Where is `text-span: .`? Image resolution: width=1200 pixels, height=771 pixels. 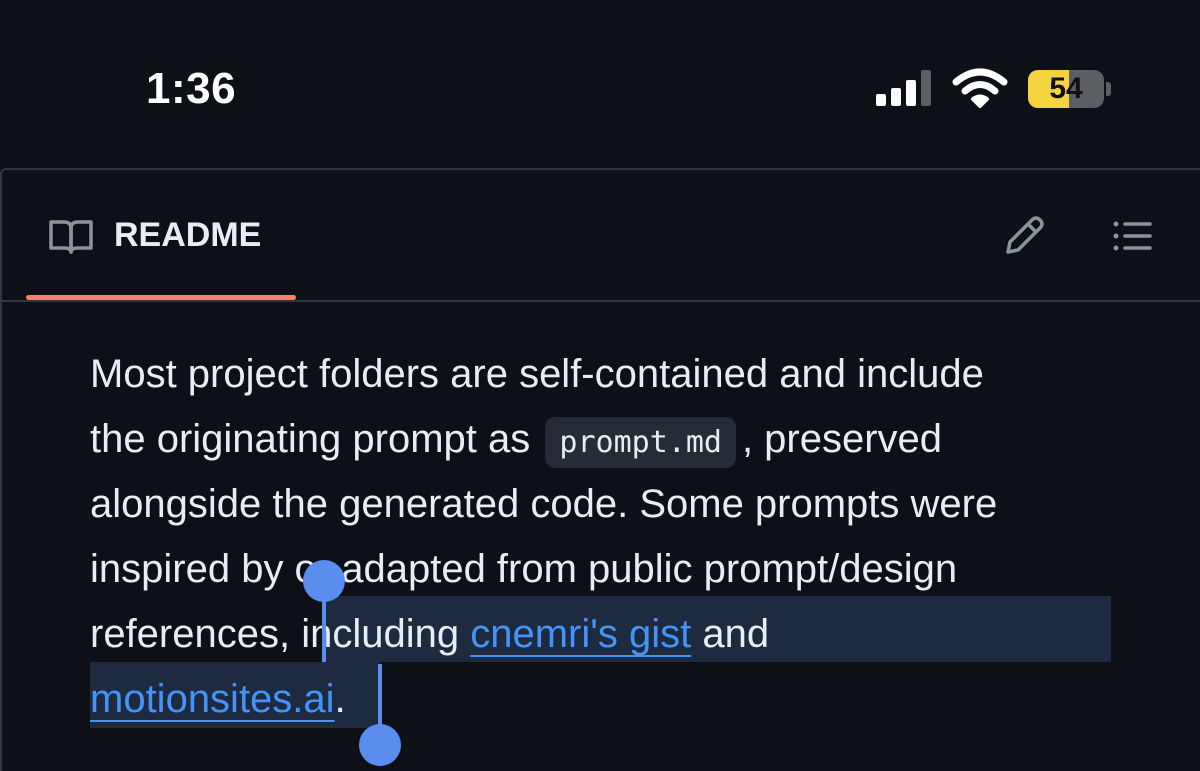 text-span: . is located at coordinates (340, 699).